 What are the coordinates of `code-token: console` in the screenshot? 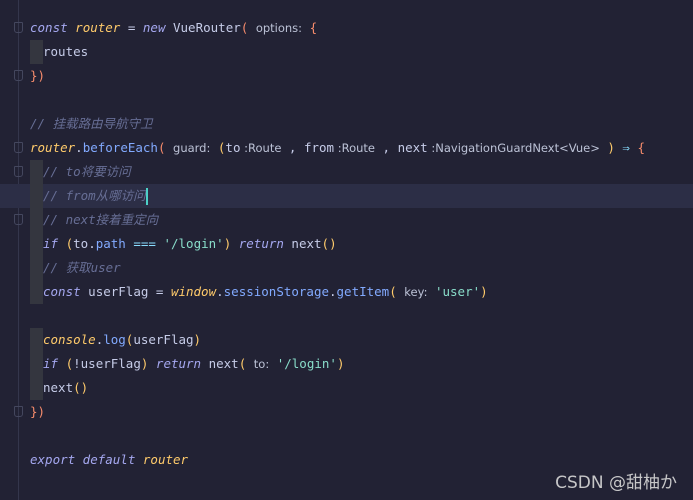 It's located at (69, 339).